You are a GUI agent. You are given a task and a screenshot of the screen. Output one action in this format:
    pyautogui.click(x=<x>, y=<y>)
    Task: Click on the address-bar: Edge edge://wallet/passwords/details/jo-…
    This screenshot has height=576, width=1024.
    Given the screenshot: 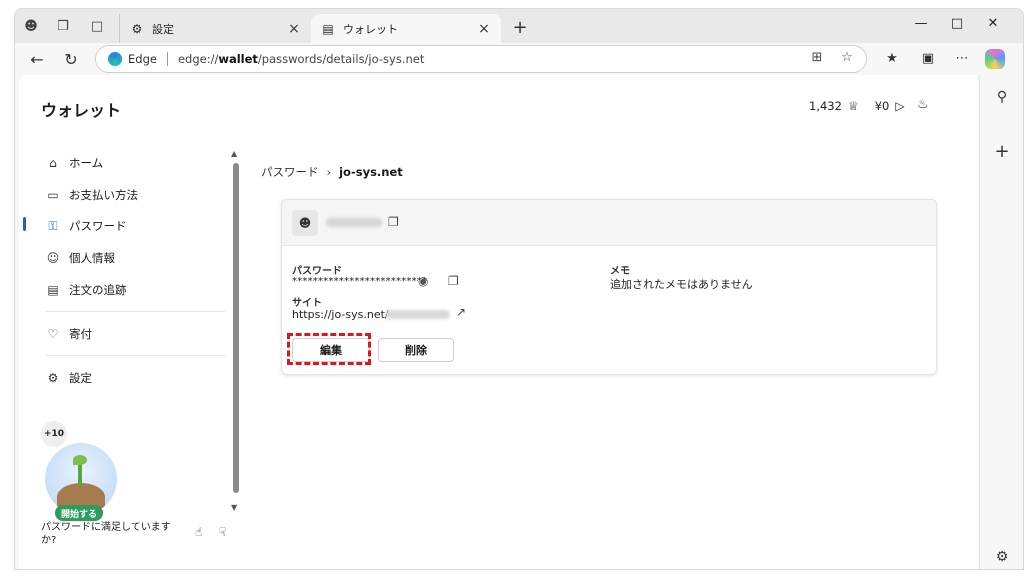 What is the action you would take?
    pyautogui.click(x=481, y=59)
    